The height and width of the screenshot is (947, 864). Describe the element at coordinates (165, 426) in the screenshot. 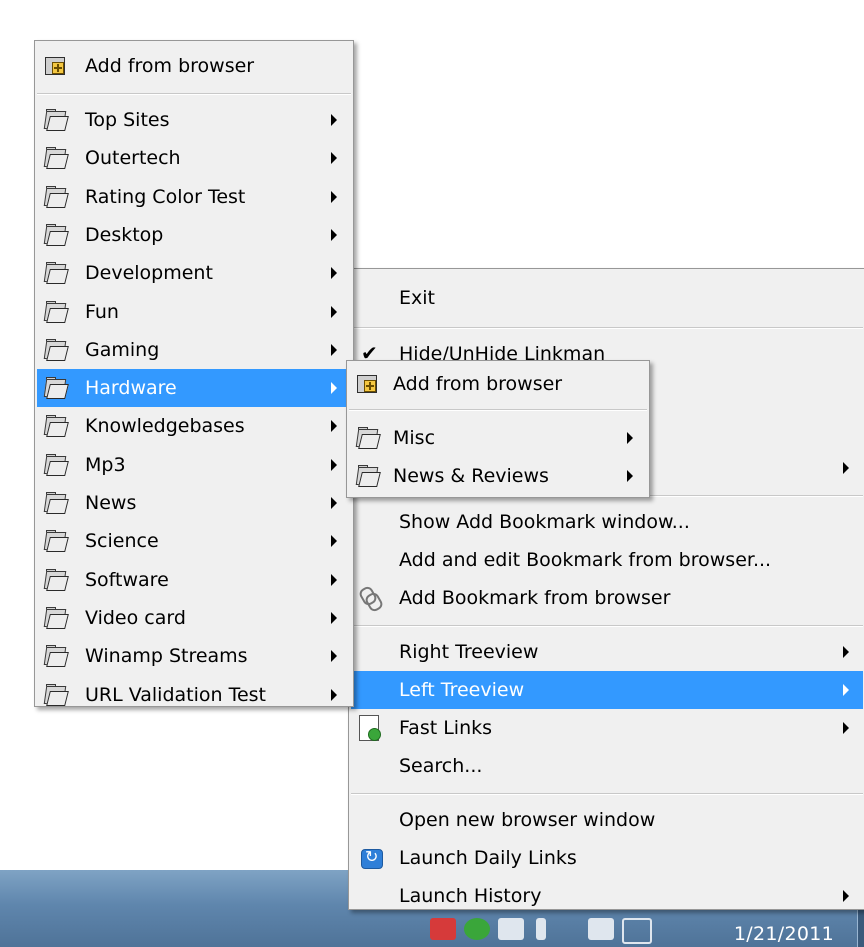

I see `folder-label: Knowledgebases` at that location.